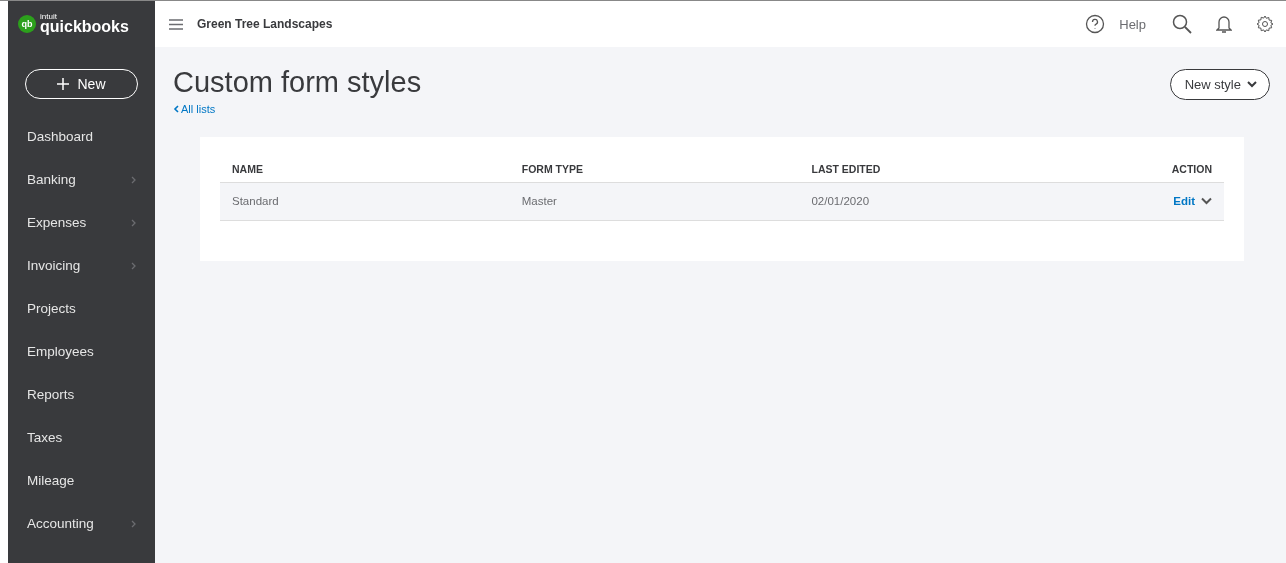  Describe the element at coordinates (846, 169) in the screenshot. I see `column-header: LAST EDITED` at that location.